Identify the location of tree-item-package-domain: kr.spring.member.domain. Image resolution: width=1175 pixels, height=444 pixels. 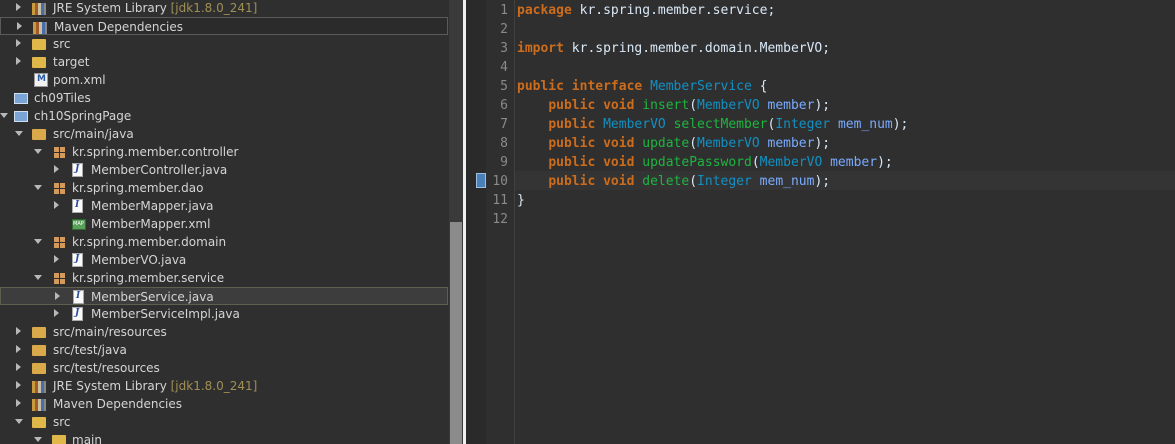
(224, 242).